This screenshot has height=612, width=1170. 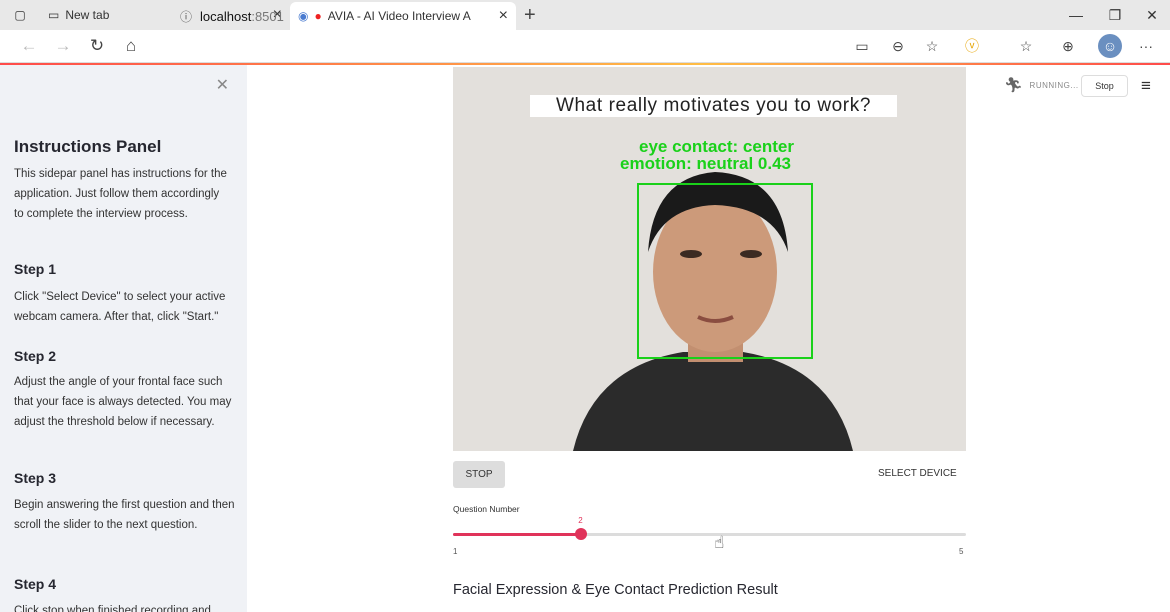 What do you see at coordinates (267, 16) in the screenshot?
I see `url-port: :8501` at bounding box center [267, 16].